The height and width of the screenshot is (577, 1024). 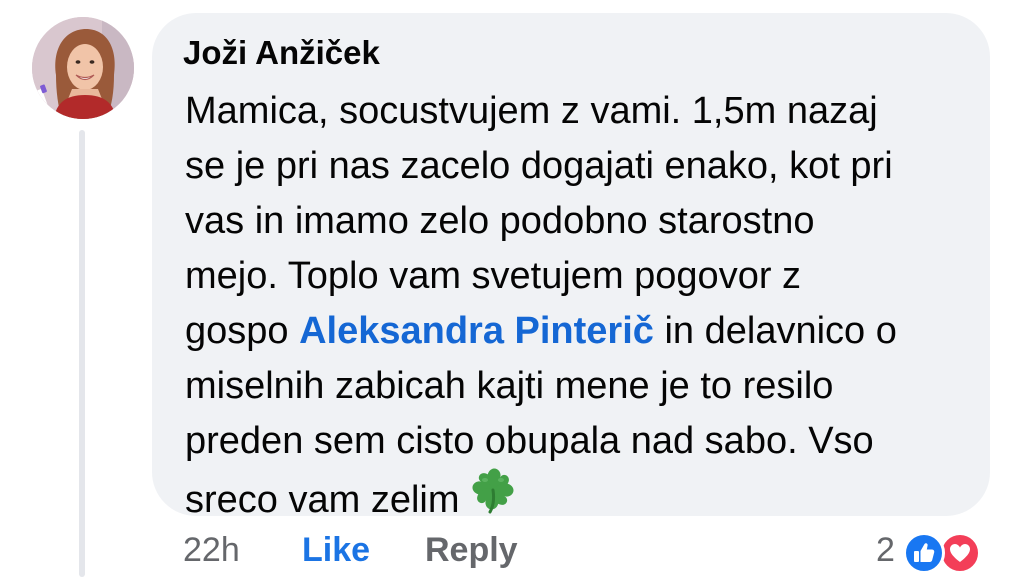 What do you see at coordinates (580, 501) in the screenshot?
I see `comment-line-last: sreco vam zelim` at bounding box center [580, 501].